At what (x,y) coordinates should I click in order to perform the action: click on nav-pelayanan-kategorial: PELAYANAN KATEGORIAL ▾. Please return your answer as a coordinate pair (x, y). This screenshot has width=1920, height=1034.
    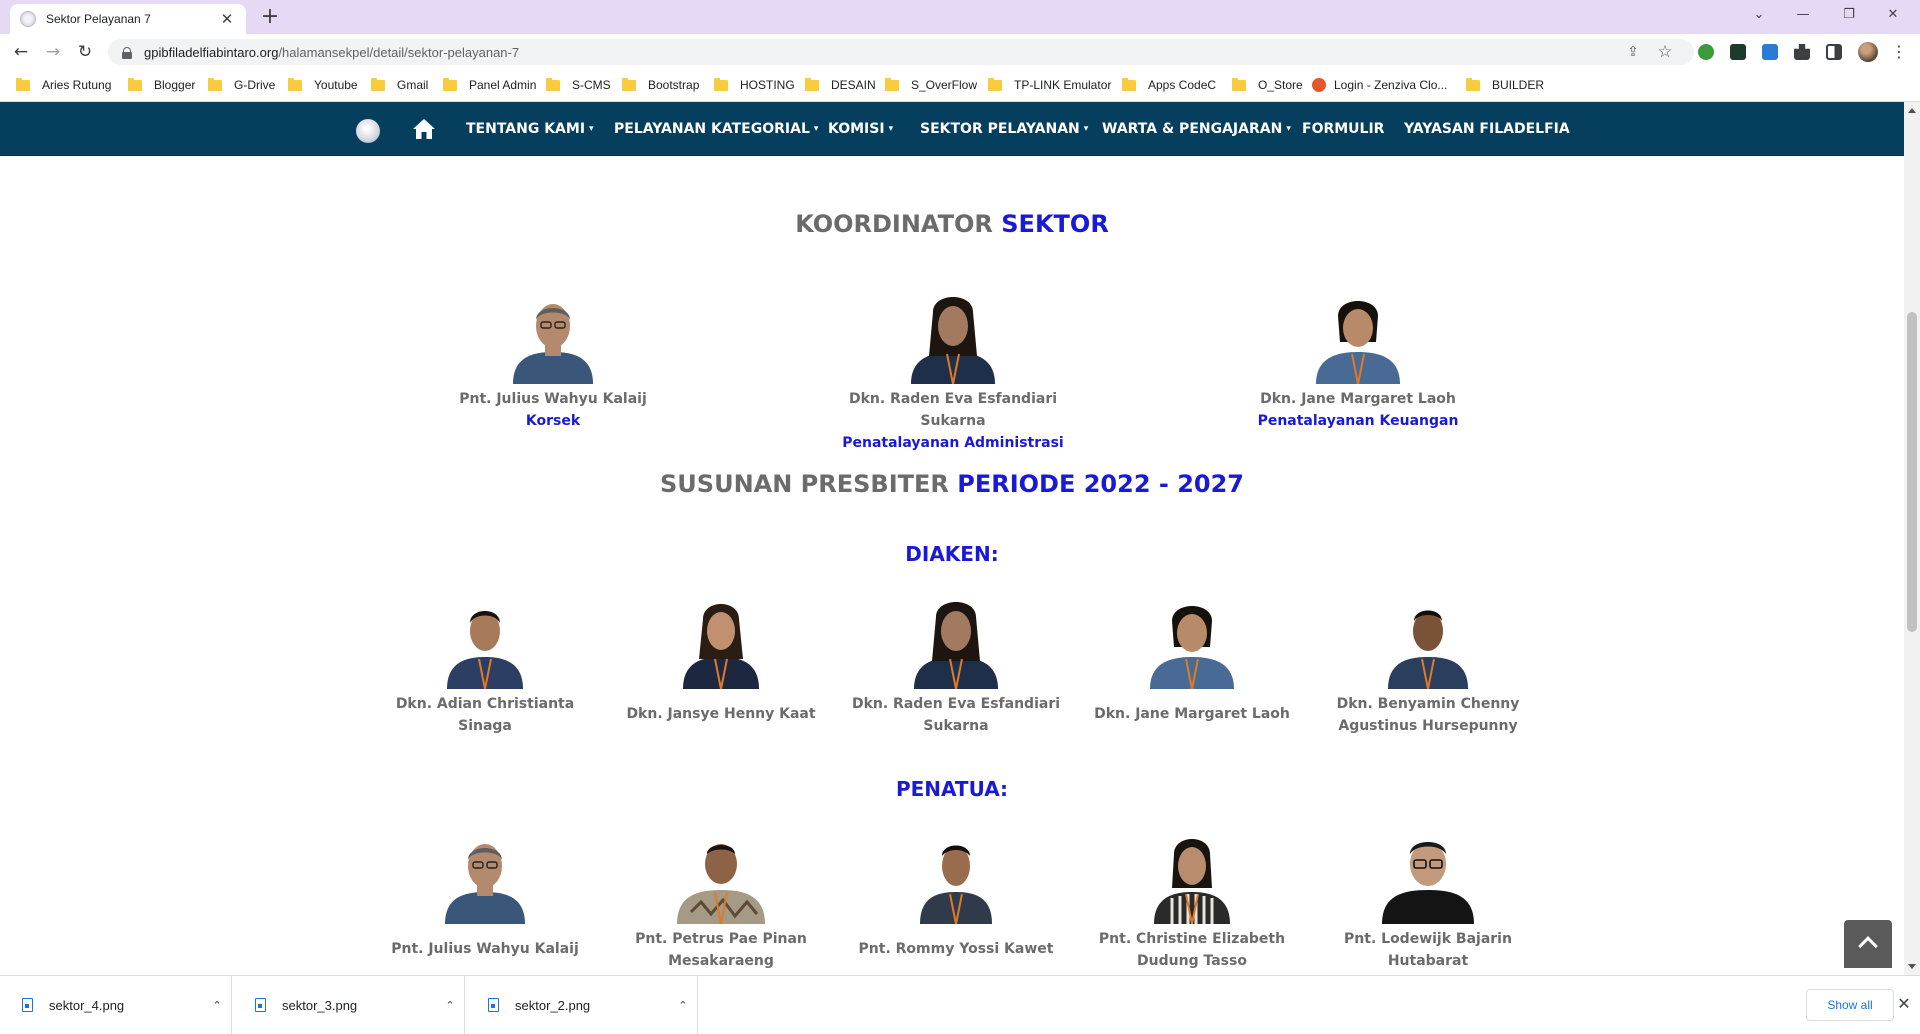
    Looking at the image, I should click on (716, 129).